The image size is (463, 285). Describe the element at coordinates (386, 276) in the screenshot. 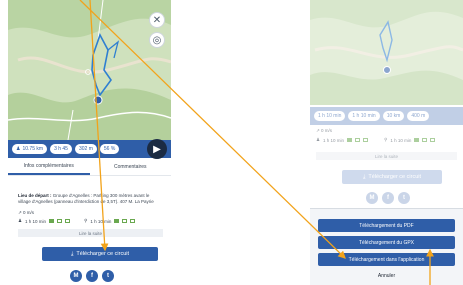

I see `cancel-button: Annuler` at that location.